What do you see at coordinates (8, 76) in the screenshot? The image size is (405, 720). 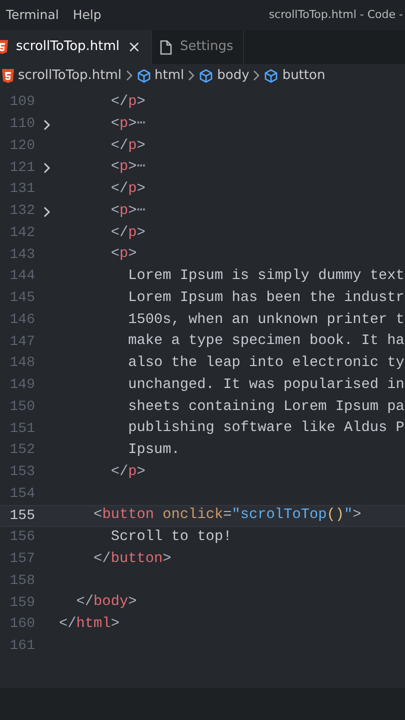 I see `html5-icon` at bounding box center [8, 76].